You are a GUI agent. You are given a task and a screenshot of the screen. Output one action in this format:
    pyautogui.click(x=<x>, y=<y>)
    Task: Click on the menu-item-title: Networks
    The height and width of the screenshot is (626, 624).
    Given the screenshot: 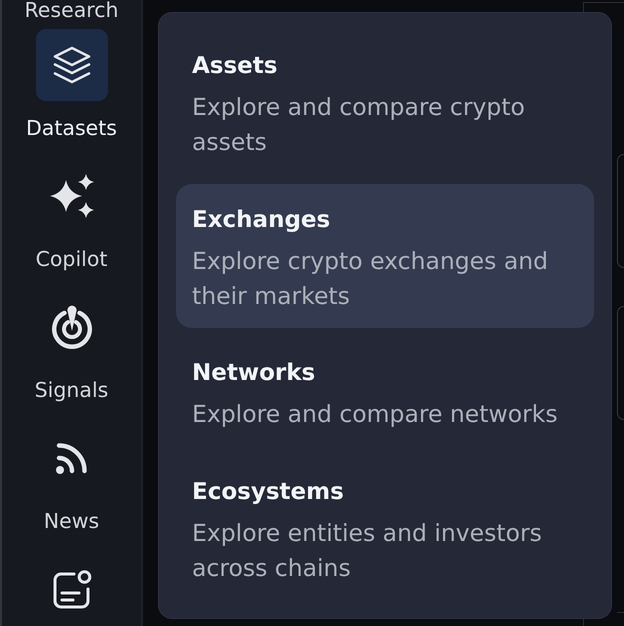 What is the action you would take?
    pyautogui.click(x=254, y=373)
    